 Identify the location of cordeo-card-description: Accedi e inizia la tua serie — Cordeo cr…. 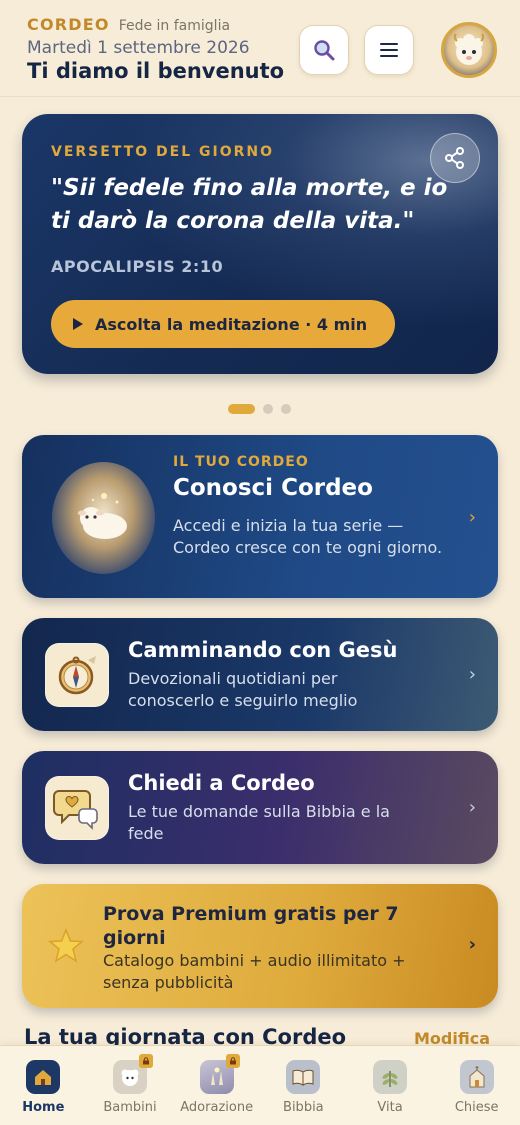
(308, 536).